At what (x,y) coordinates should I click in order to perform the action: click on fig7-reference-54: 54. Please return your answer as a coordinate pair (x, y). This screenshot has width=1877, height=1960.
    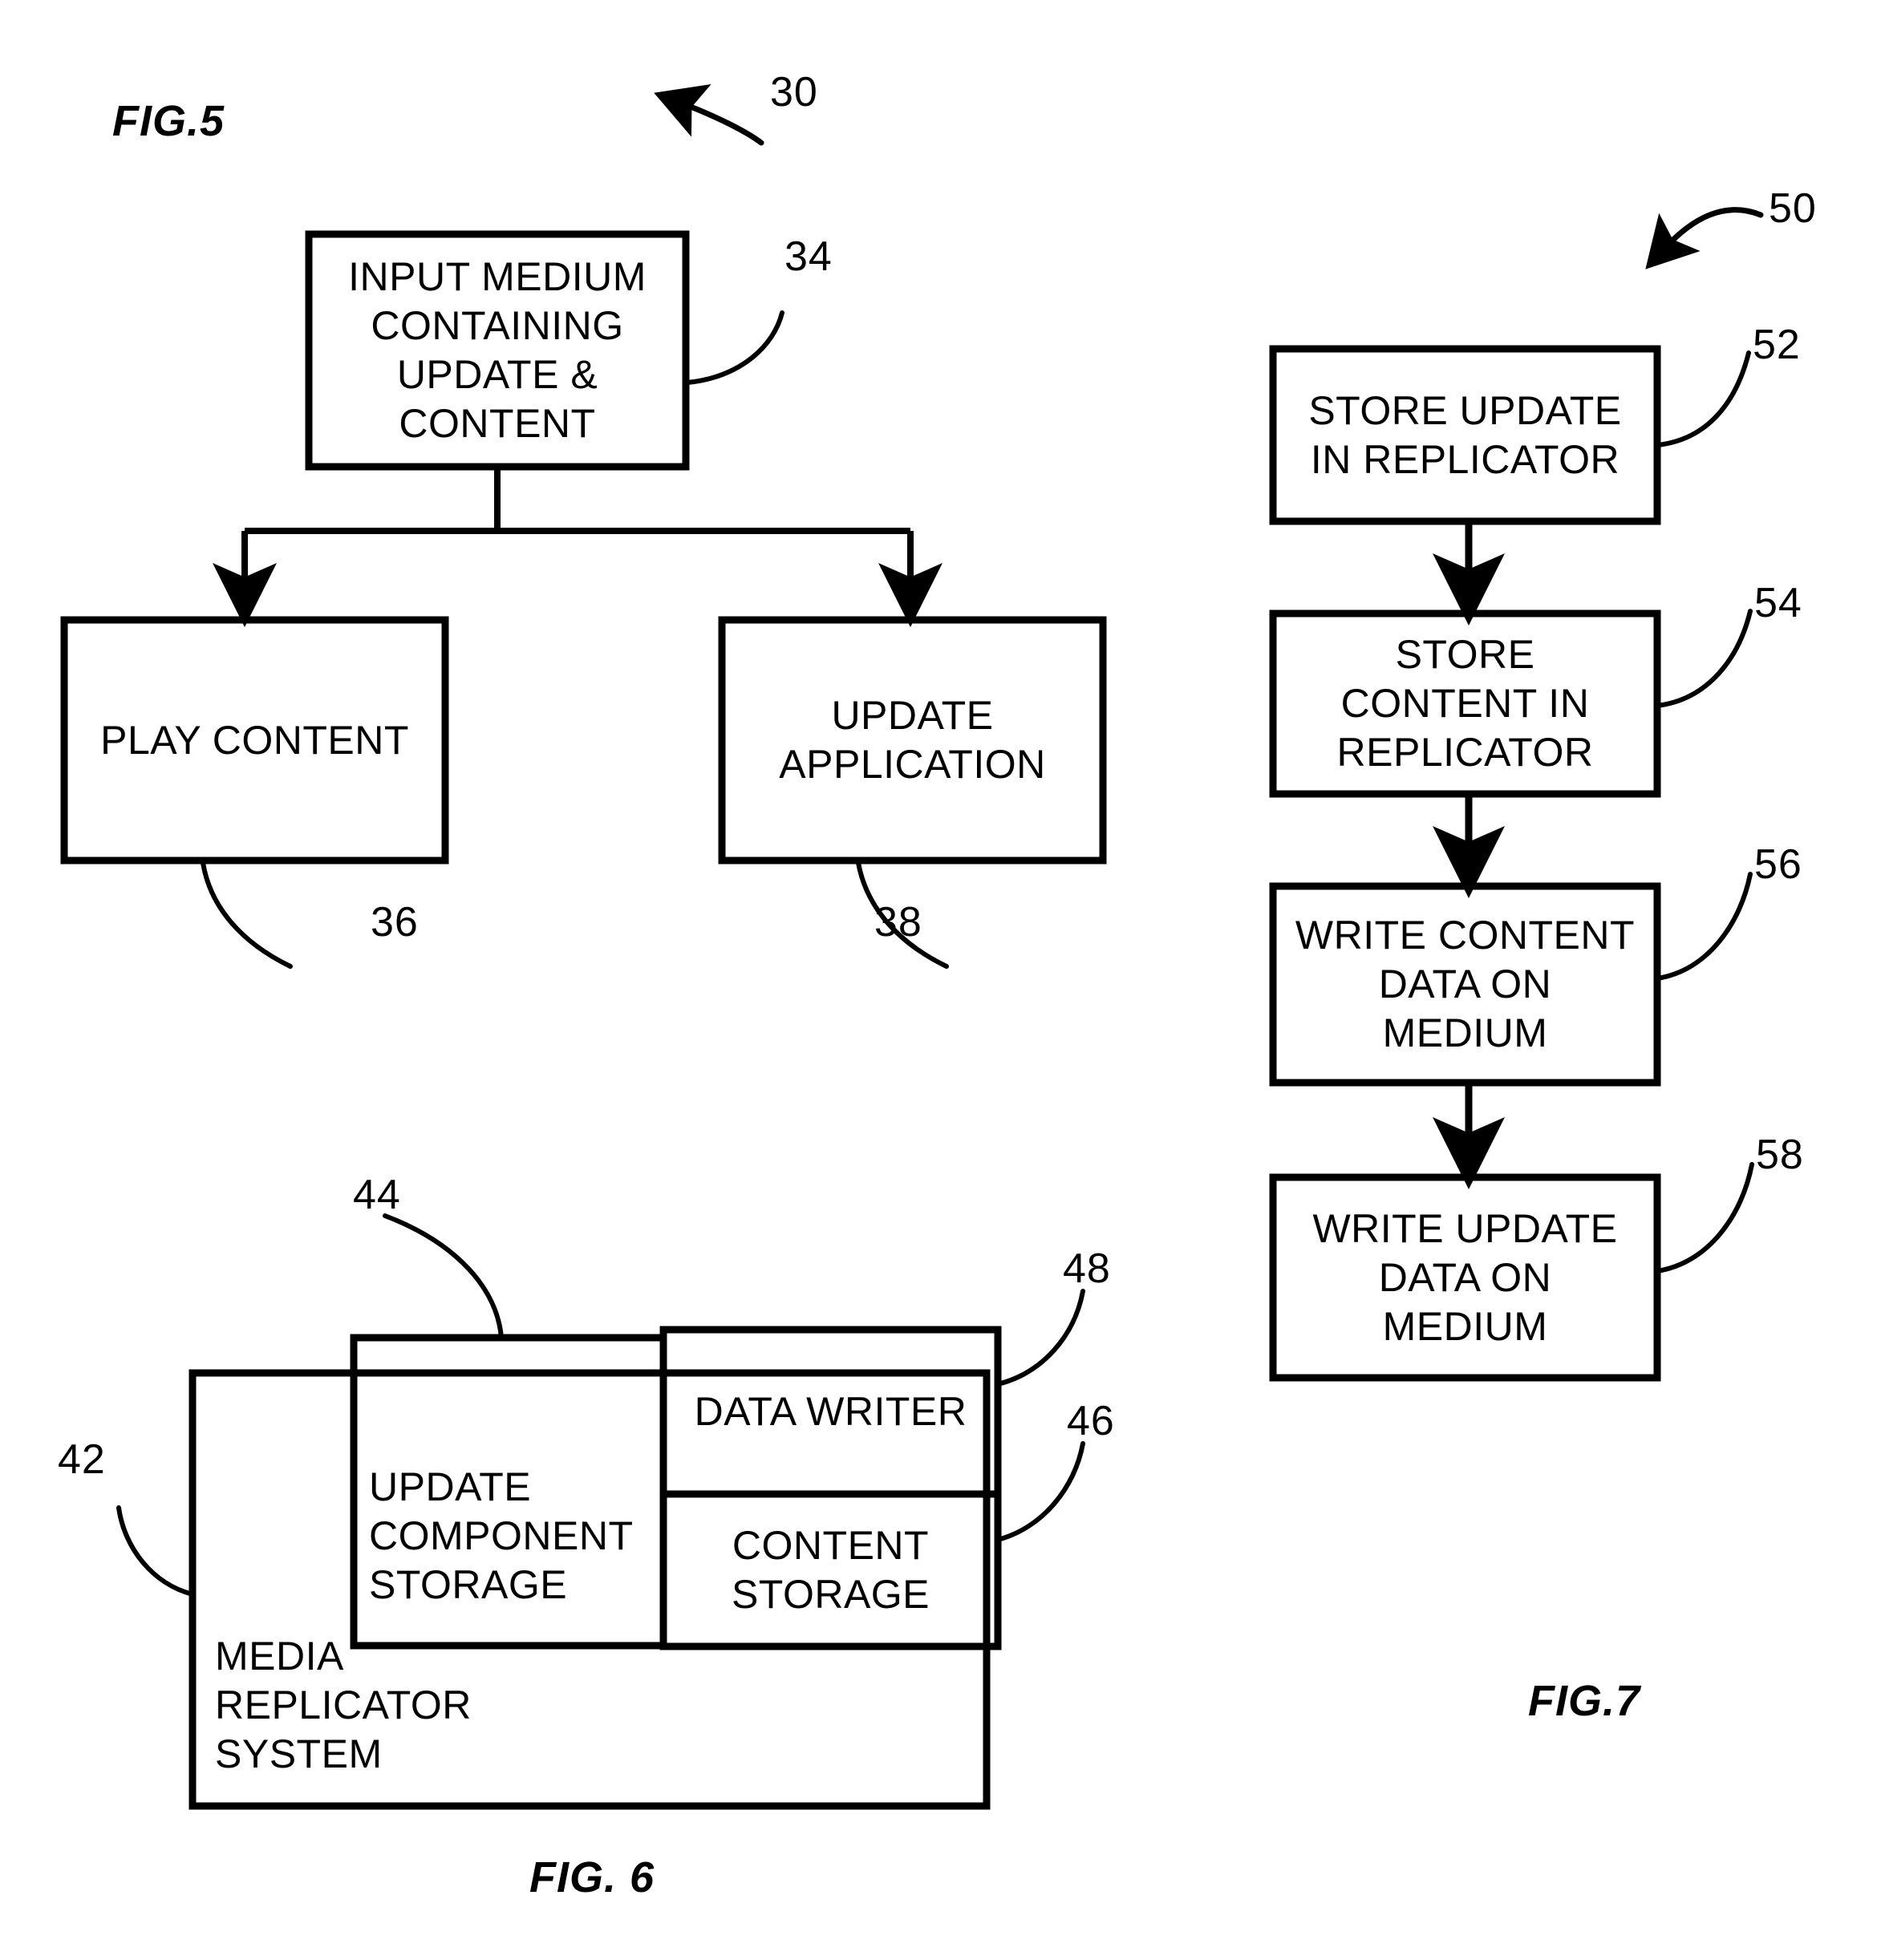
    Looking at the image, I should click on (1778, 603).